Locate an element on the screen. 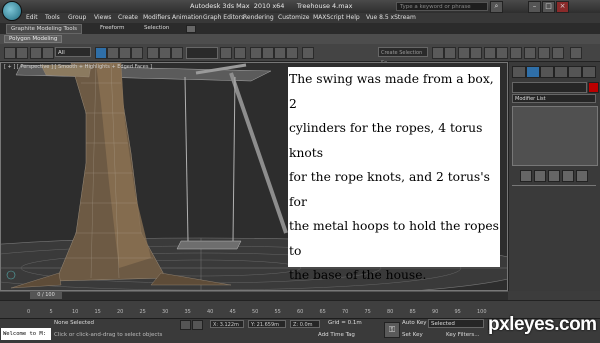  menu-animation: Animation is located at coordinates (187, 17).